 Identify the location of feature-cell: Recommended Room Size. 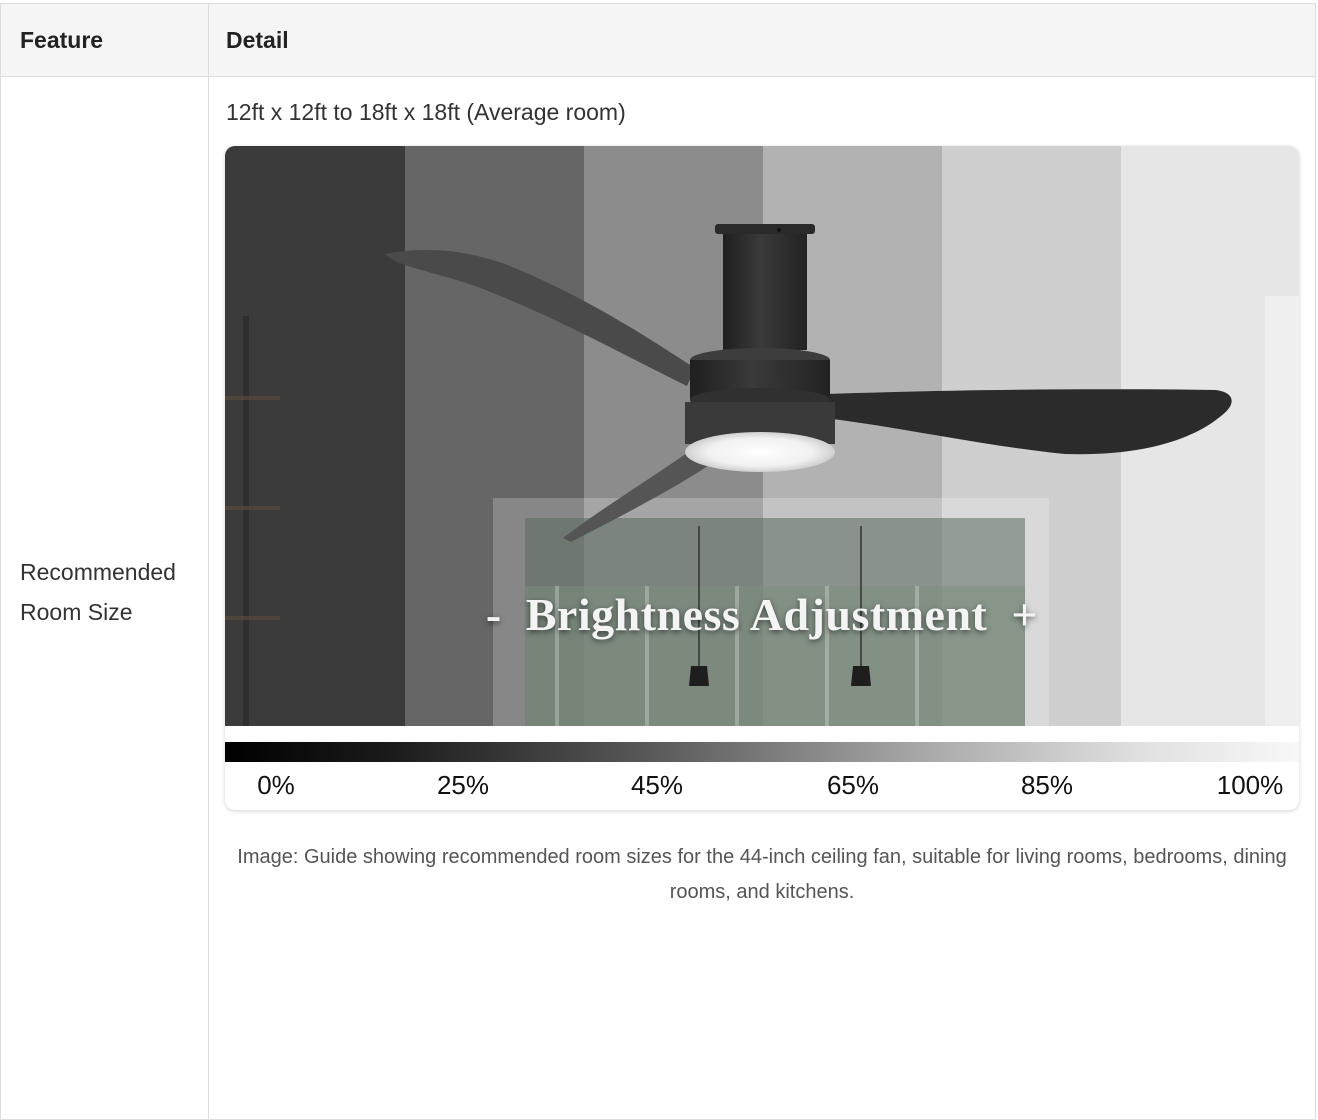
(104, 598).